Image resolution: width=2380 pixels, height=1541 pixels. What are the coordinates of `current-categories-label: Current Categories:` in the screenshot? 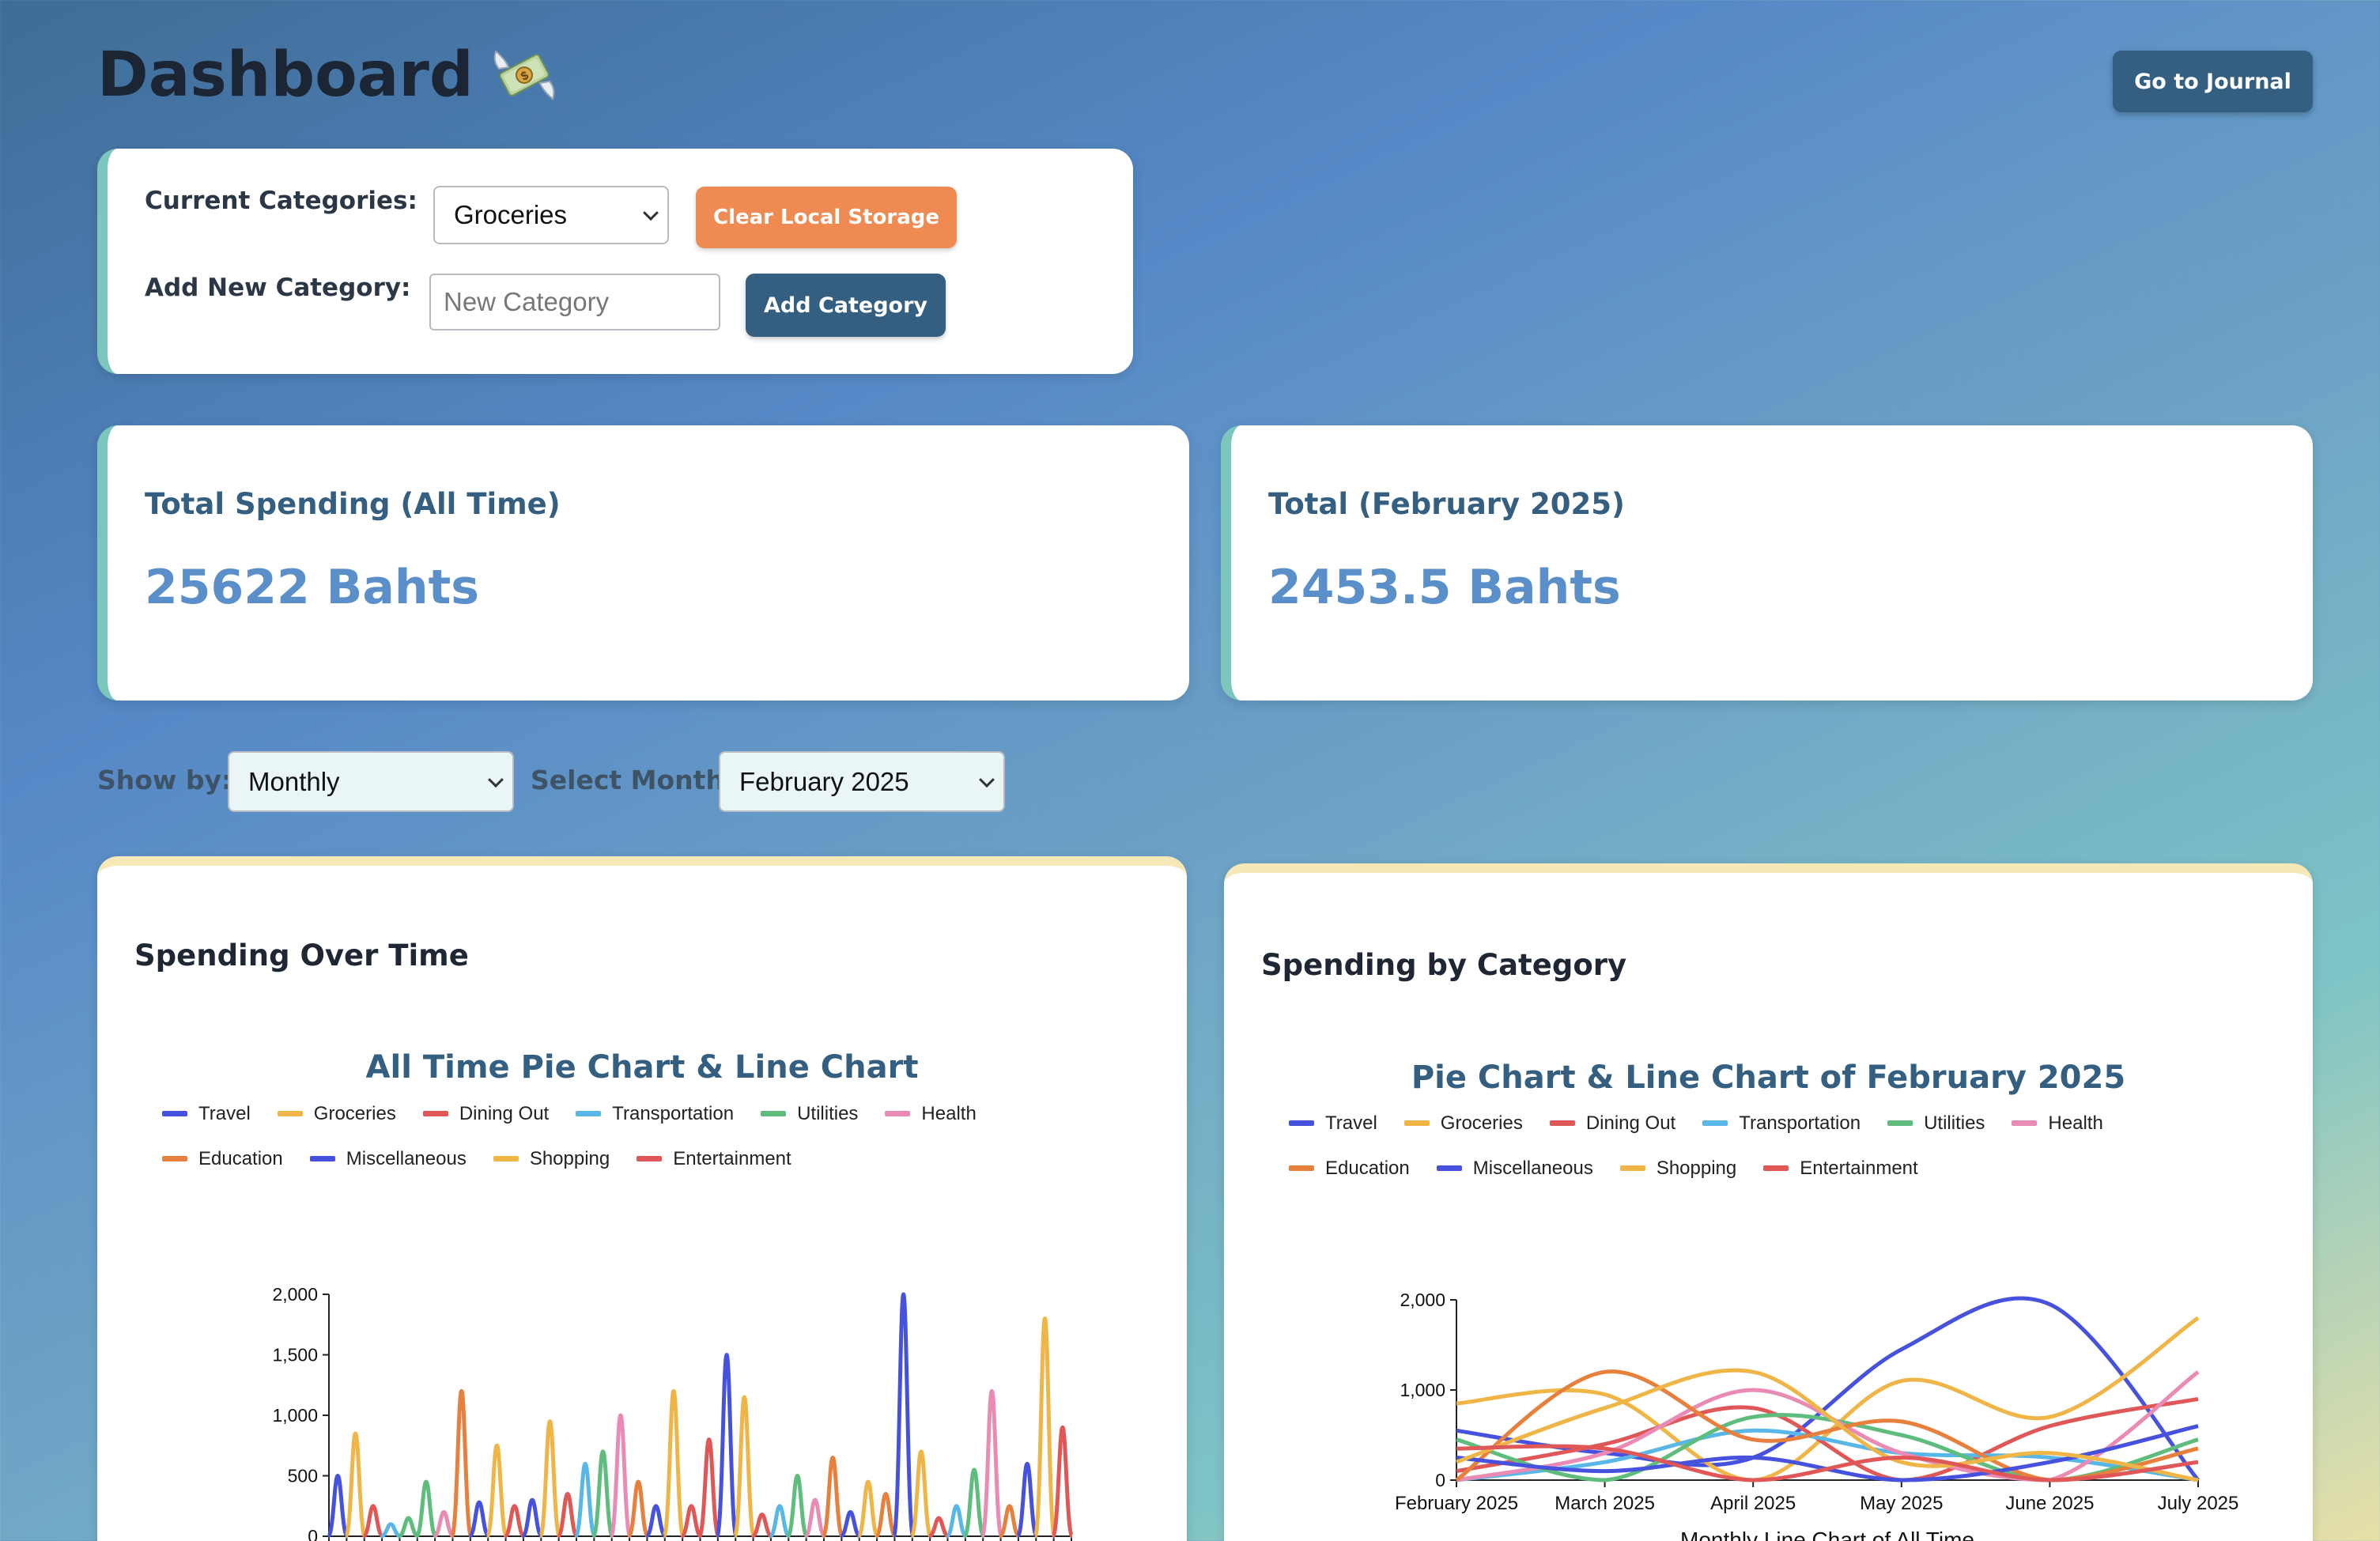 It's located at (281, 201).